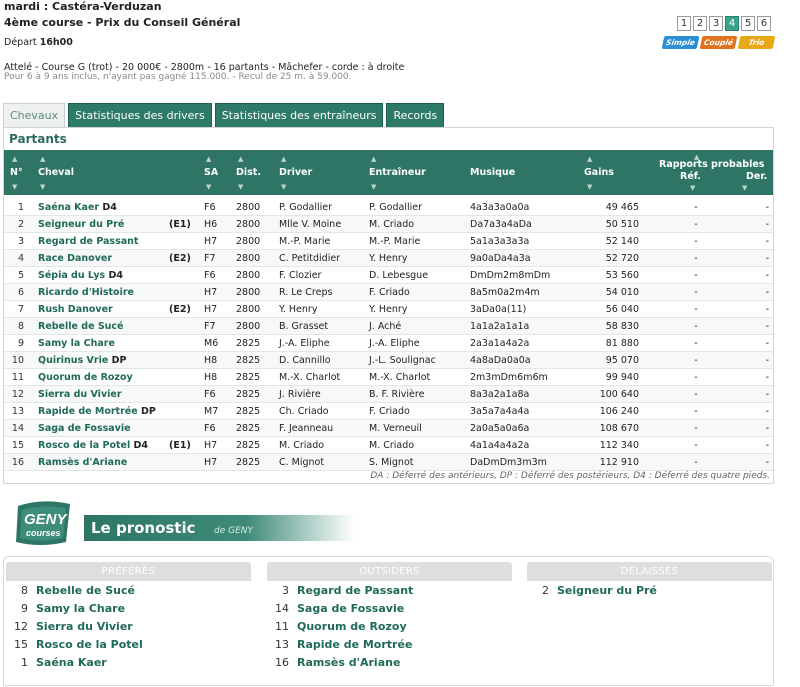 The width and height of the screenshot is (800, 687). Describe the element at coordinates (299, 115) in the screenshot. I see `tab-2: Statistiques des entraîneurs` at that location.